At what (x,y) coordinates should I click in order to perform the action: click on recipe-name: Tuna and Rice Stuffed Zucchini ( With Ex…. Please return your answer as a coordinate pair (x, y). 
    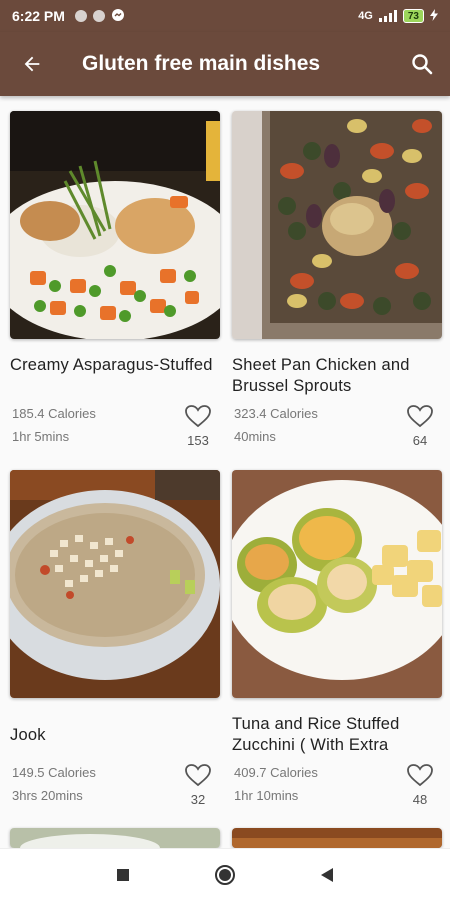
    Looking at the image, I should click on (316, 734).